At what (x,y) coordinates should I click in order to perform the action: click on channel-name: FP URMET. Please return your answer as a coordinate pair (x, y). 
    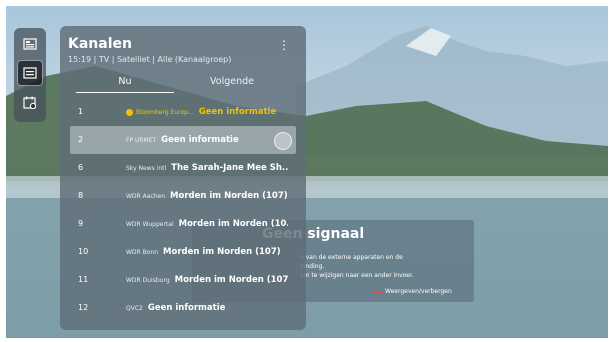
    Looking at the image, I should click on (141, 140).